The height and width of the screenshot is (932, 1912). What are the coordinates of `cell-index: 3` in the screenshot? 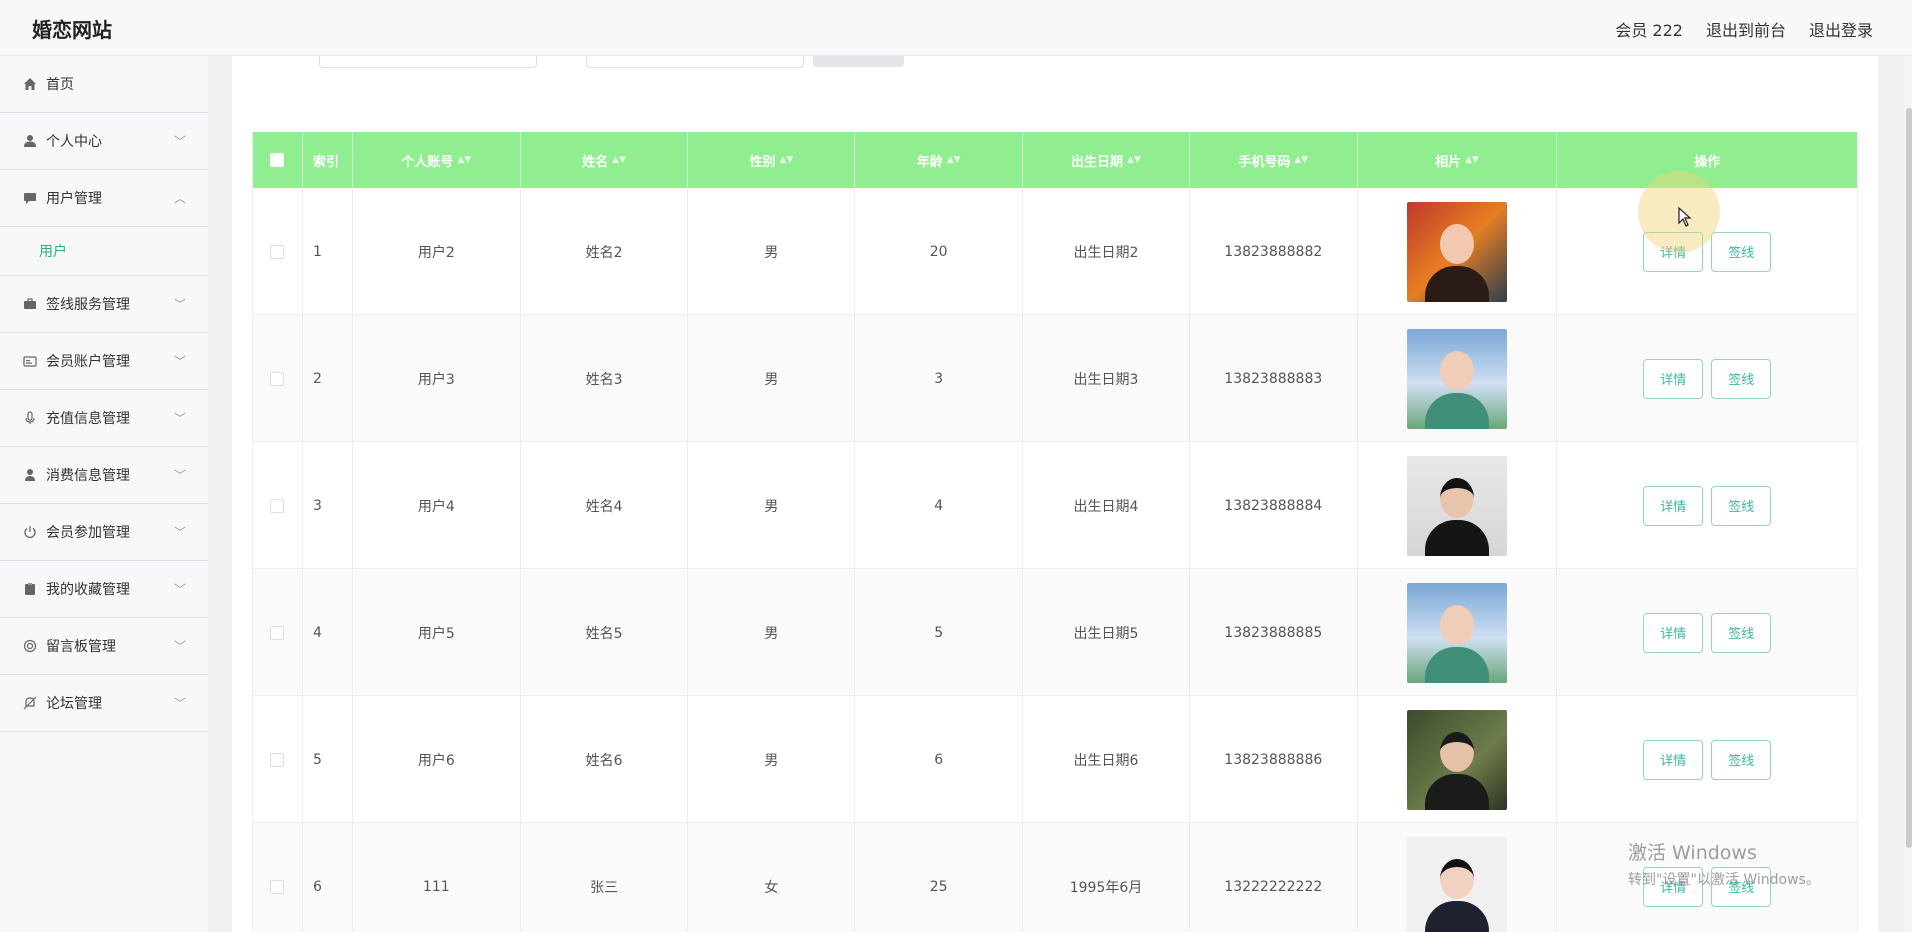 It's located at (328, 505).